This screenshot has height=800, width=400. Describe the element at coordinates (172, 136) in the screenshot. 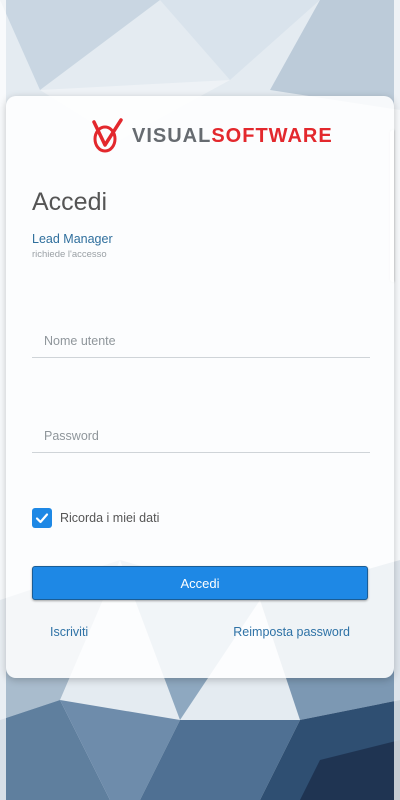

I see `brand-word-visual: VISUAL` at that location.